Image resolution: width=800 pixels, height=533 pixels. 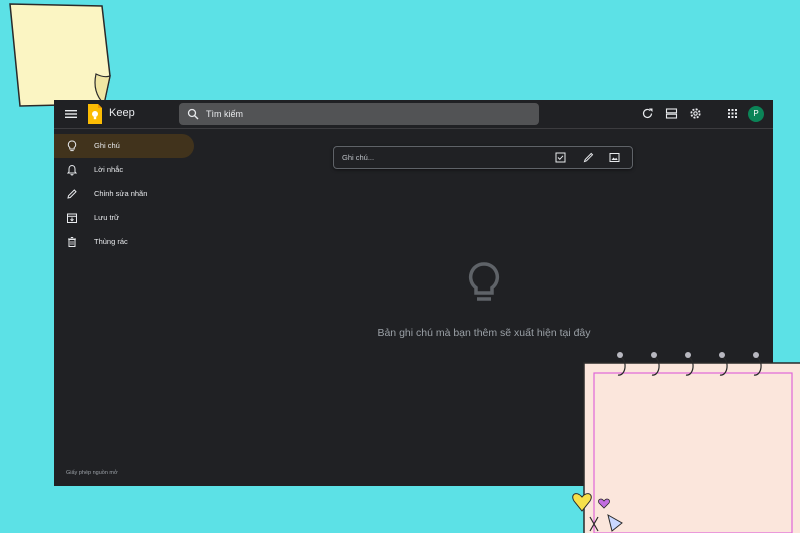 What do you see at coordinates (72, 194) in the screenshot?
I see `pencil-icon` at bounding box center [72, 194].